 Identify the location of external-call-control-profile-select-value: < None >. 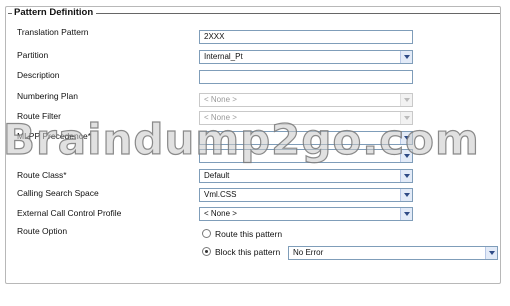
(220, 213).